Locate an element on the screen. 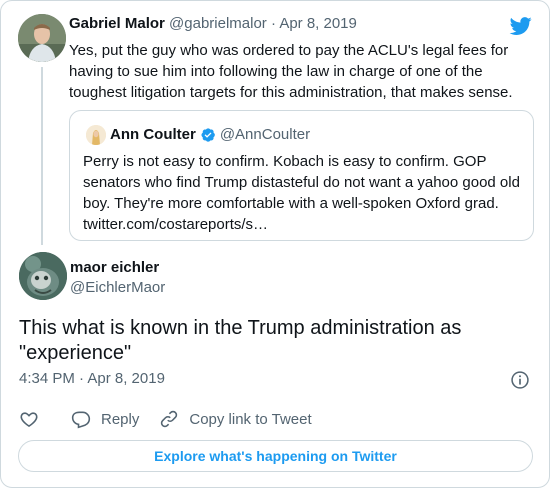  like-button is located at coordinates (29, 419).